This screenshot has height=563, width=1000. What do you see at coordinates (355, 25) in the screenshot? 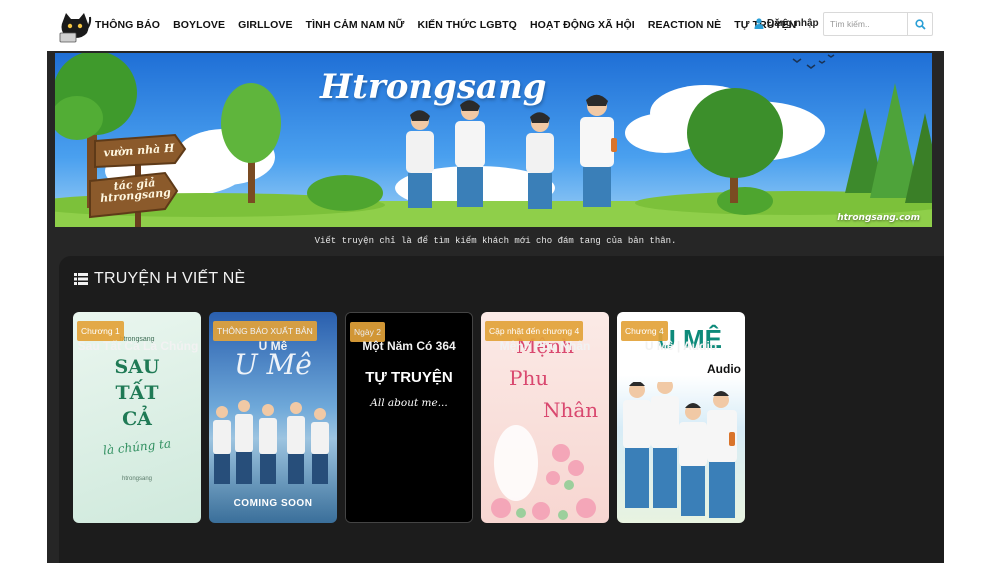
I see `menu-item-tinh-cam-nam-nu: TÌNH CẢM NAM NỮ` at bounding box center [355, 25].